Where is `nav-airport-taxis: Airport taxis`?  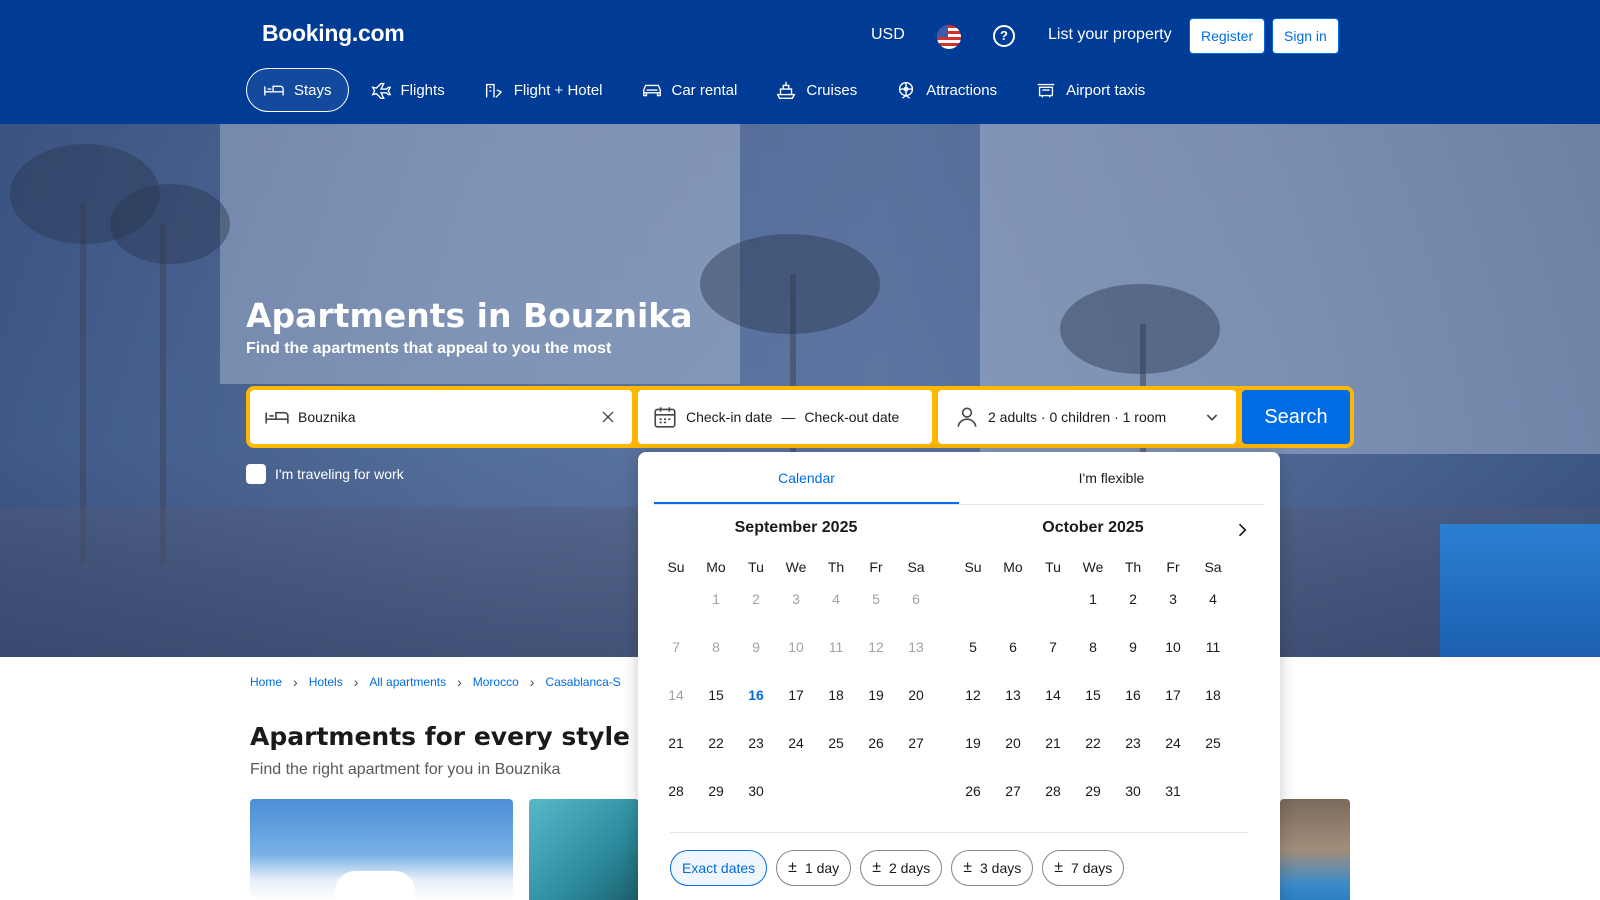 nav-airport-taxis: Airport taxis is located at coordinates (1090, 90).